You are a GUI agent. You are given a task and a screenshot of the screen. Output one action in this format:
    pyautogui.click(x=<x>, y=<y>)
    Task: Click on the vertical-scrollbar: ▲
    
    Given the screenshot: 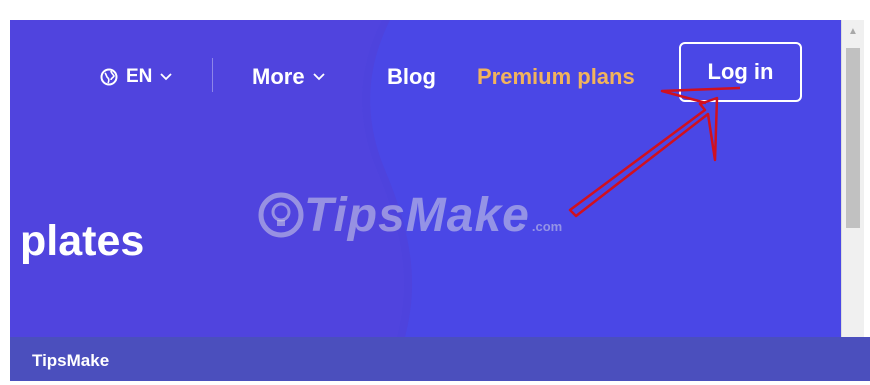 What is the action you would take?
    pyautogui.click(x=852, y=178)
    